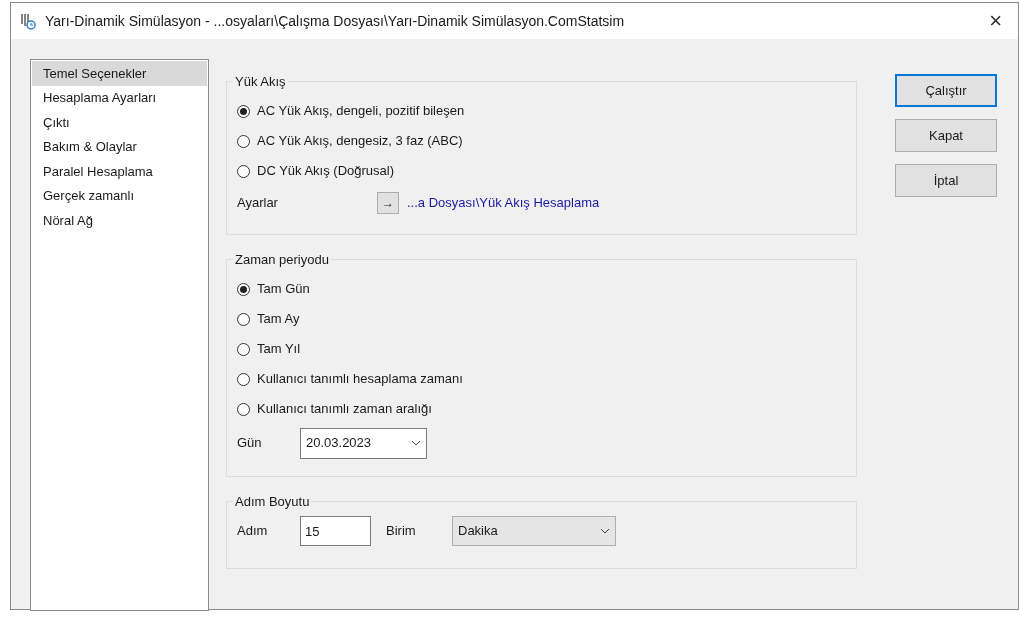  Describe the element at coordinates (335, 21) in the screenshot. I see `window-title: Yarı-Dinamik Simülasyon - ...osyaları\Çalışma Dosyası\Yarı-Dinamik Simülasyon.ComStatsim` at that location.